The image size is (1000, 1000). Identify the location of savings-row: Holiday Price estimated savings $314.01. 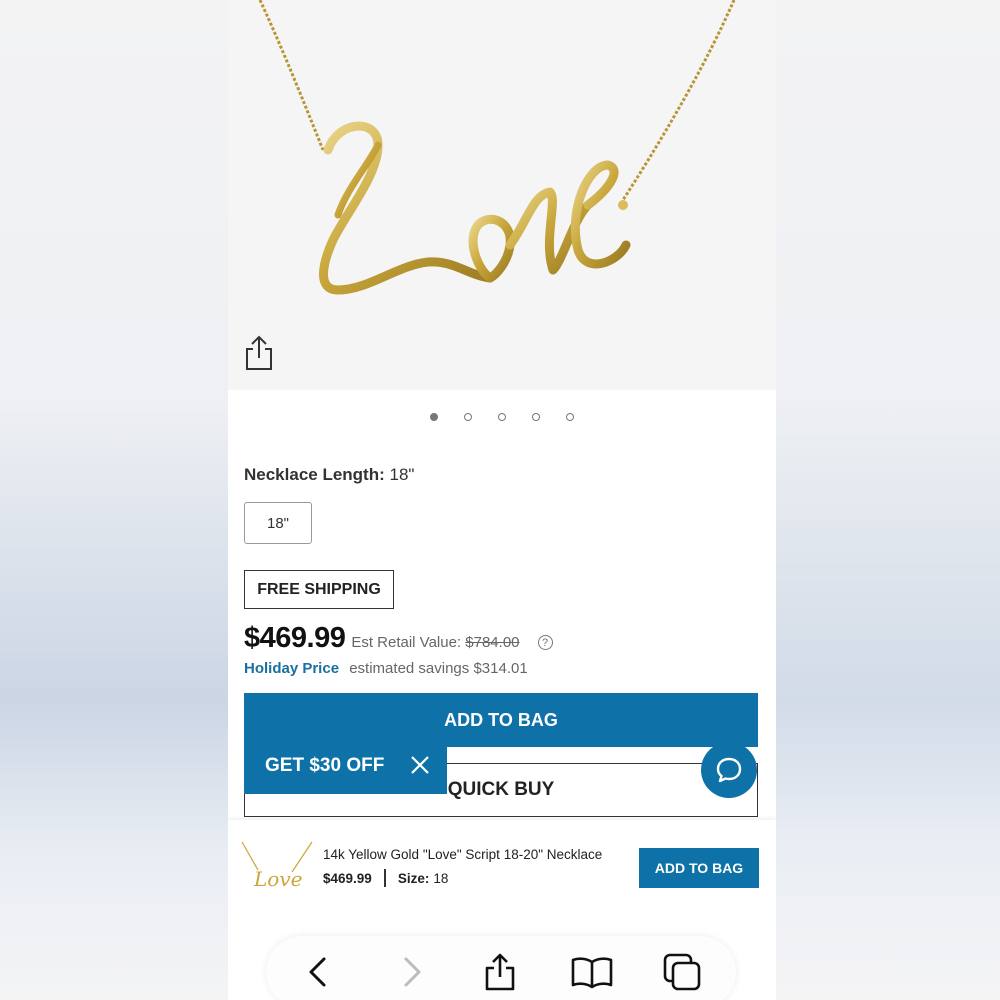
(386, 668).